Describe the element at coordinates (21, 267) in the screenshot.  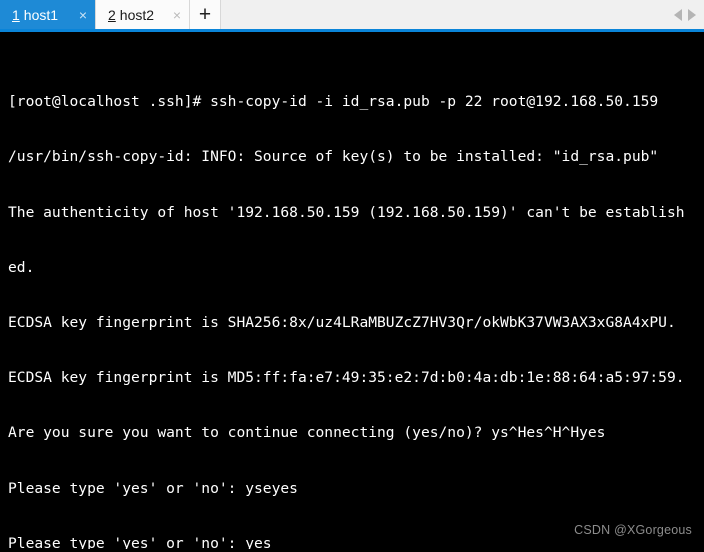
I see `terminal-line: ed.` at that location.